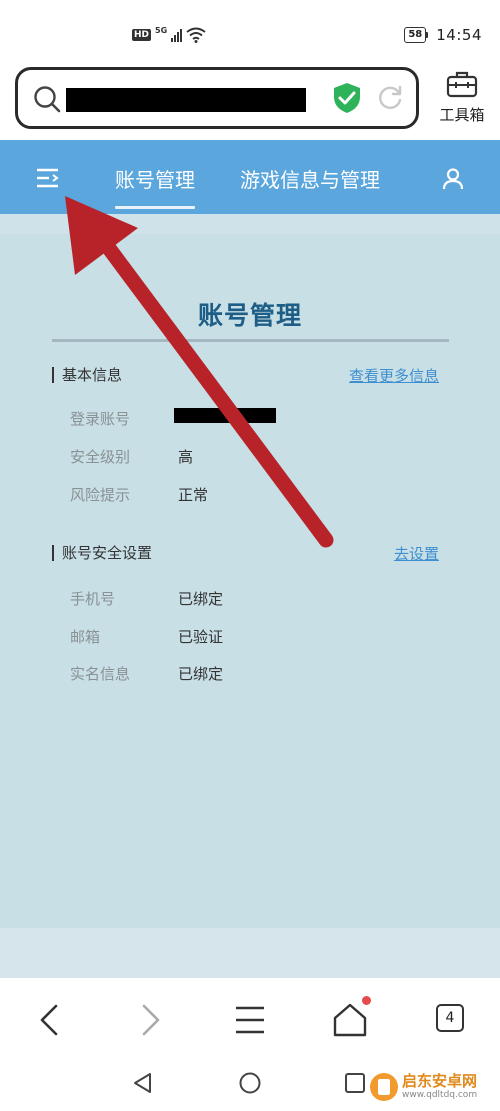 This screenshot has width=500, height=1111. I want to click on view-more-info-link: 查看更多信息, so click(394, 375).